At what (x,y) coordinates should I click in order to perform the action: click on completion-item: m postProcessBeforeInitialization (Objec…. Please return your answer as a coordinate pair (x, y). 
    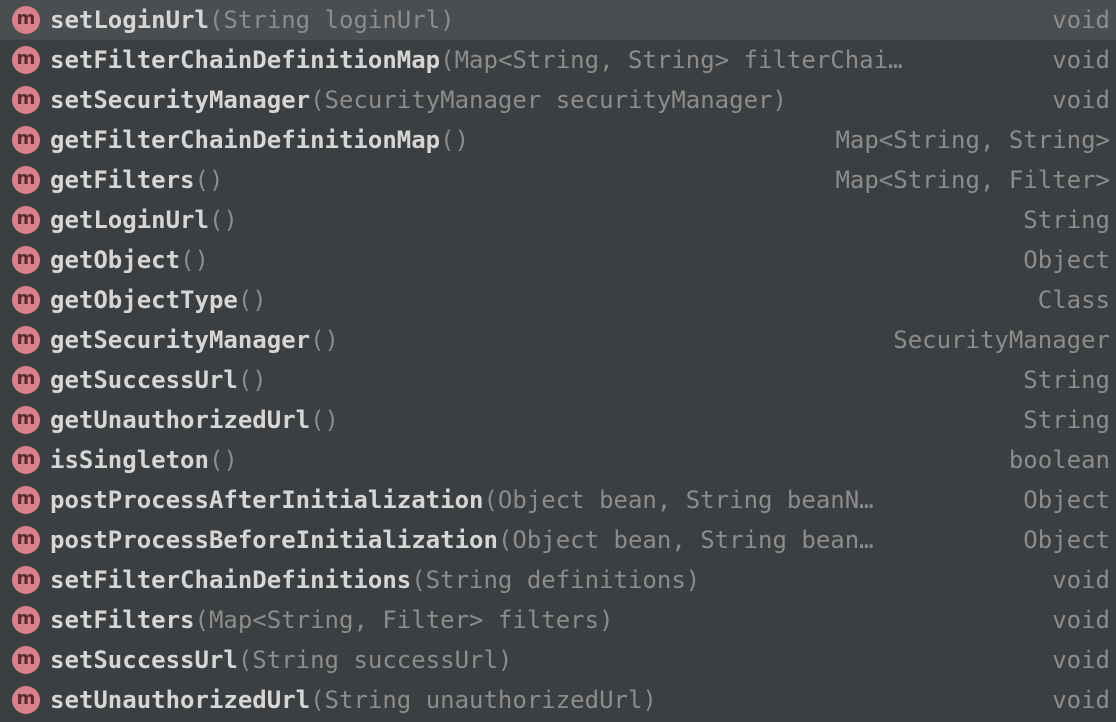
    Looking at the image, I should click on (558, 540).